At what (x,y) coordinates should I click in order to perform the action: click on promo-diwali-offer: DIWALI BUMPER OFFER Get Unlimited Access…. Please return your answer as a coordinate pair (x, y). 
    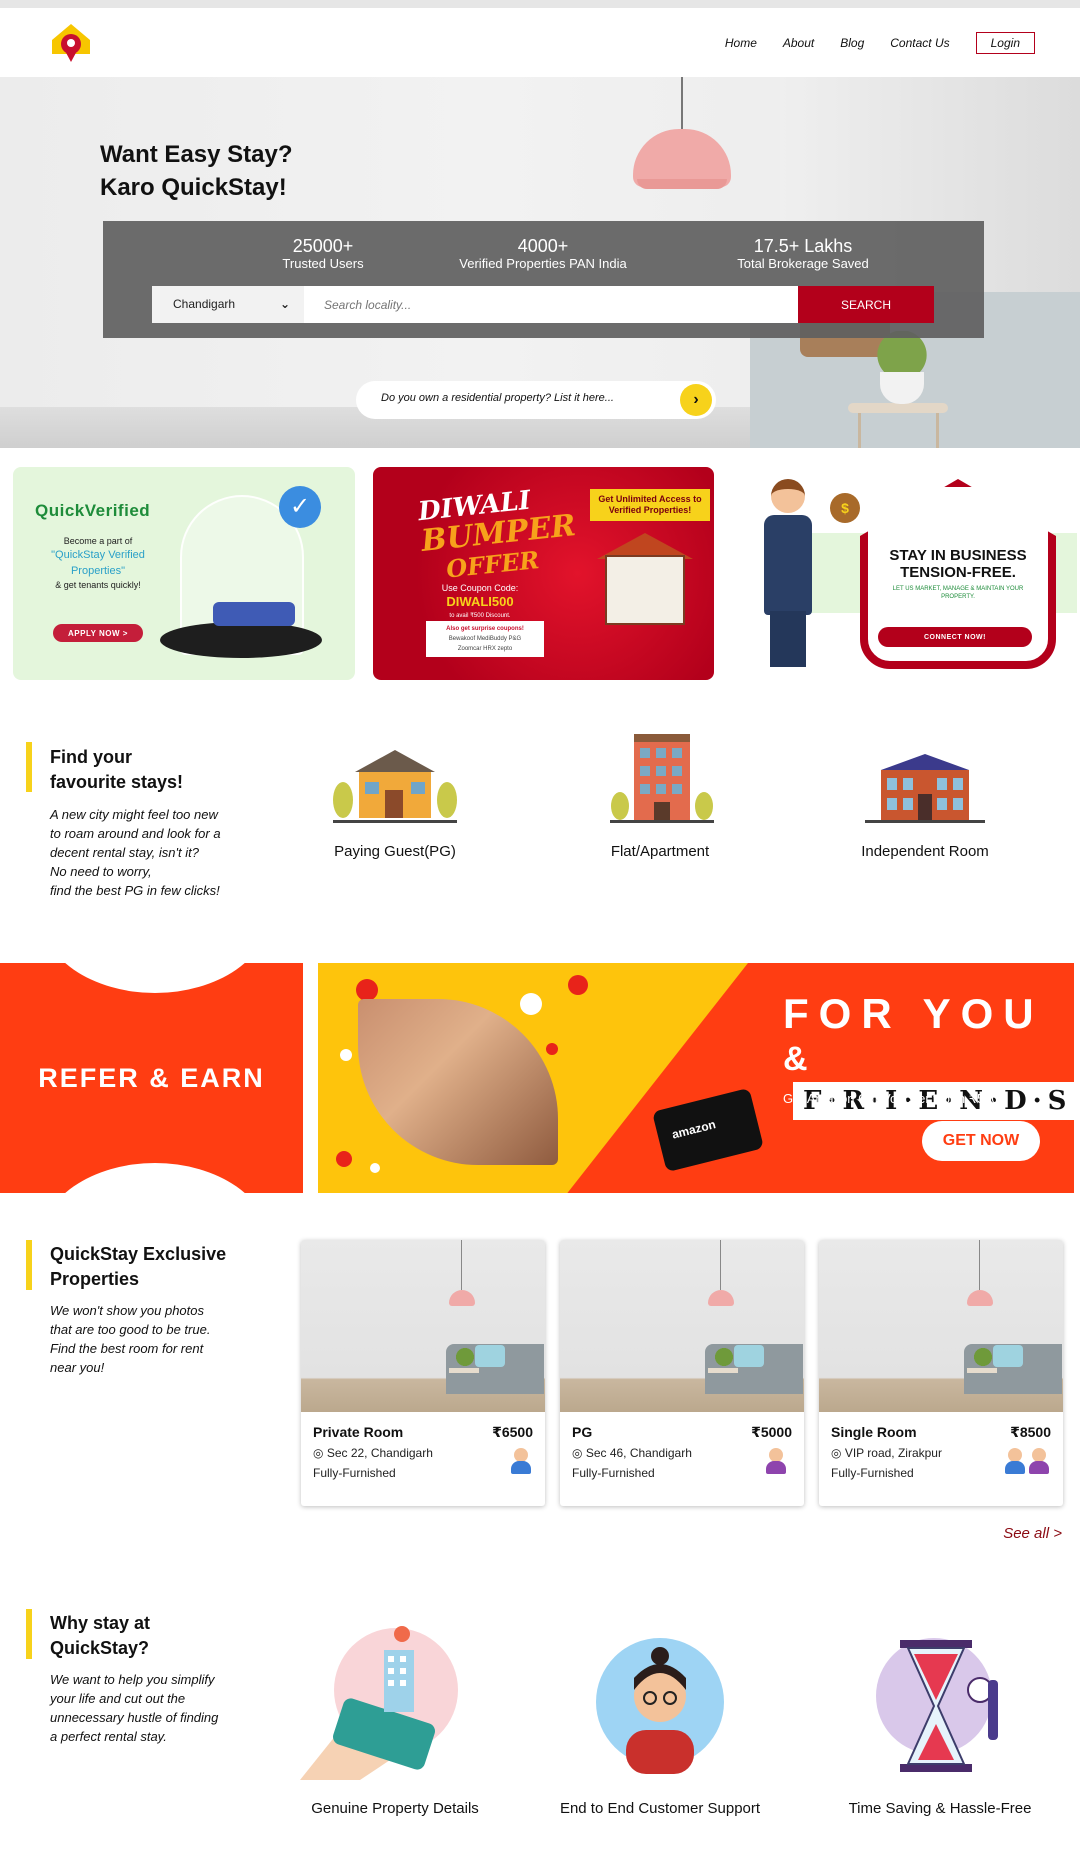
    Looking at the image, I should click on (543, 573).